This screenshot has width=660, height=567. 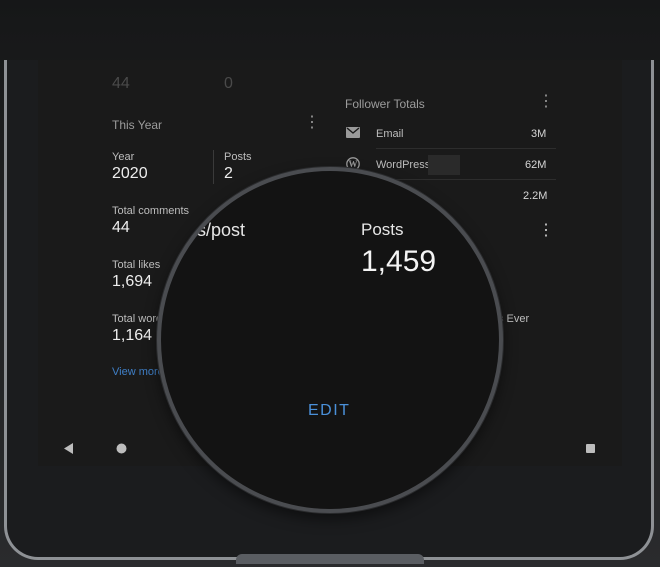 What do you see at coordinates (121, 448) in the screenshot?
I see `home-icon` at bounding box center [121, 448].